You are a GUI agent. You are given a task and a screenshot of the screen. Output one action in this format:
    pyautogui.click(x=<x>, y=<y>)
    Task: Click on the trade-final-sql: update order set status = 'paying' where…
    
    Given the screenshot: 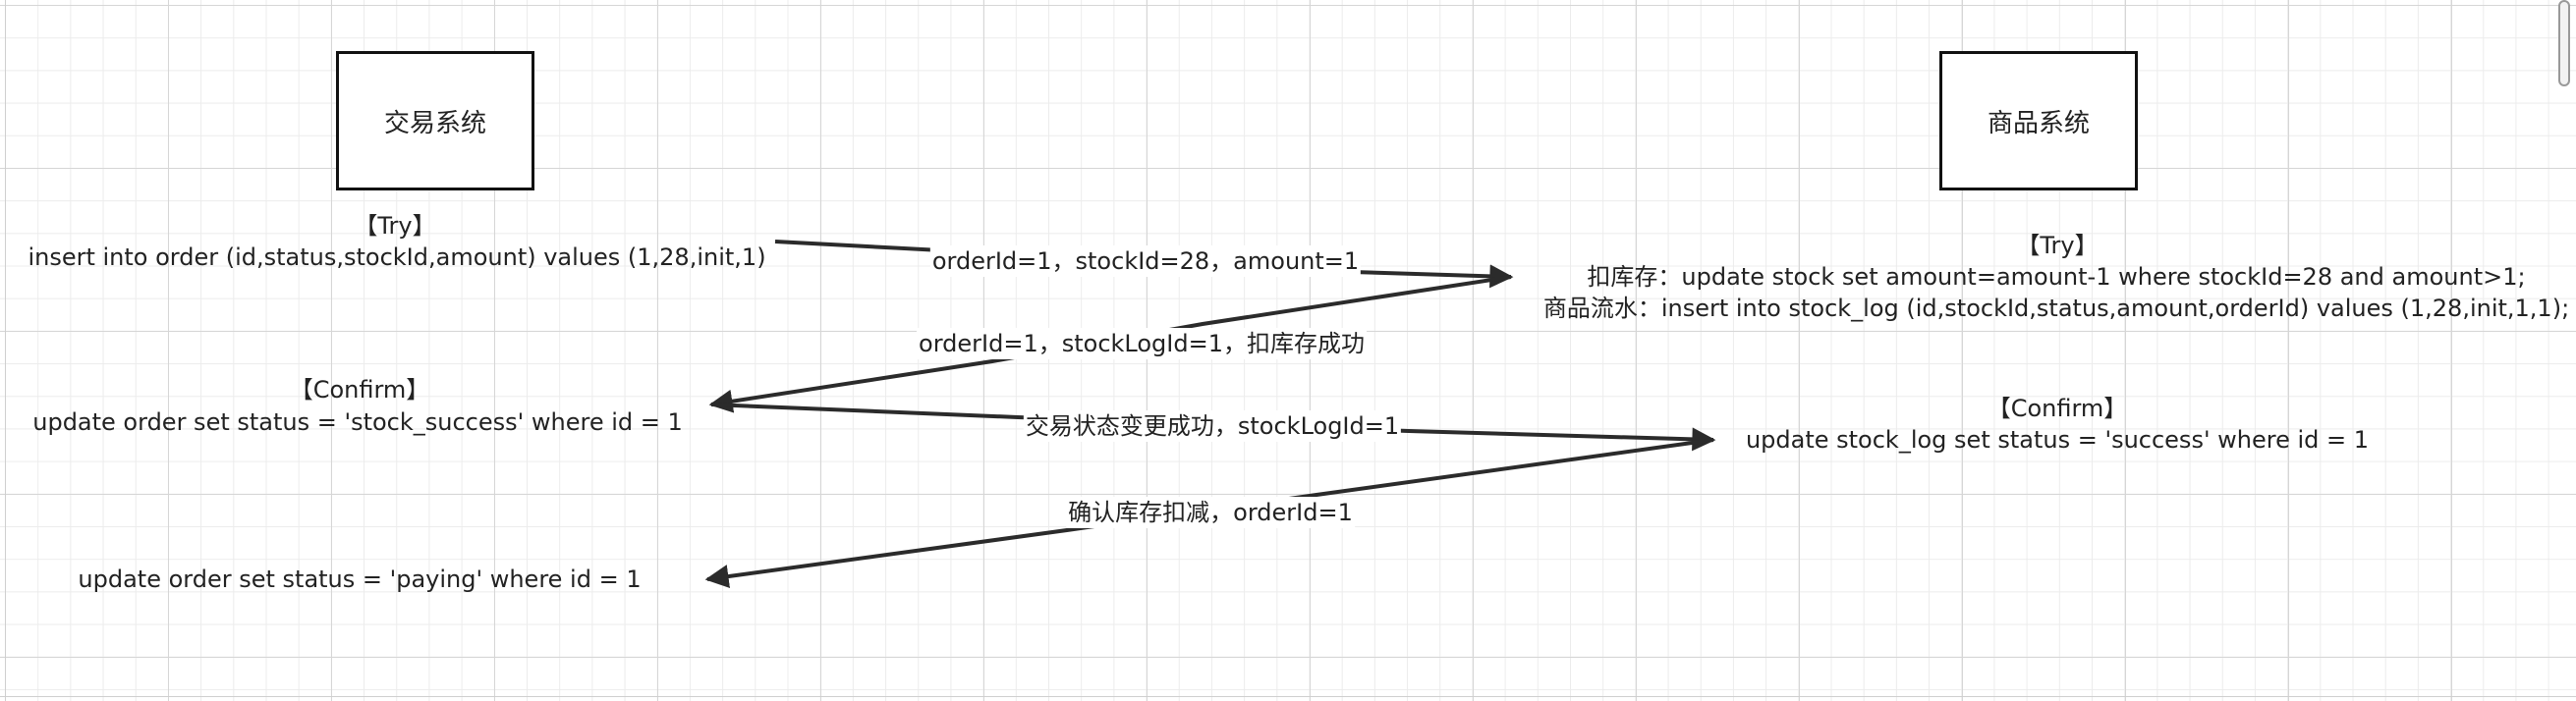 What is the action you would take?
    pyautogui.click(x=360, y=579)
    